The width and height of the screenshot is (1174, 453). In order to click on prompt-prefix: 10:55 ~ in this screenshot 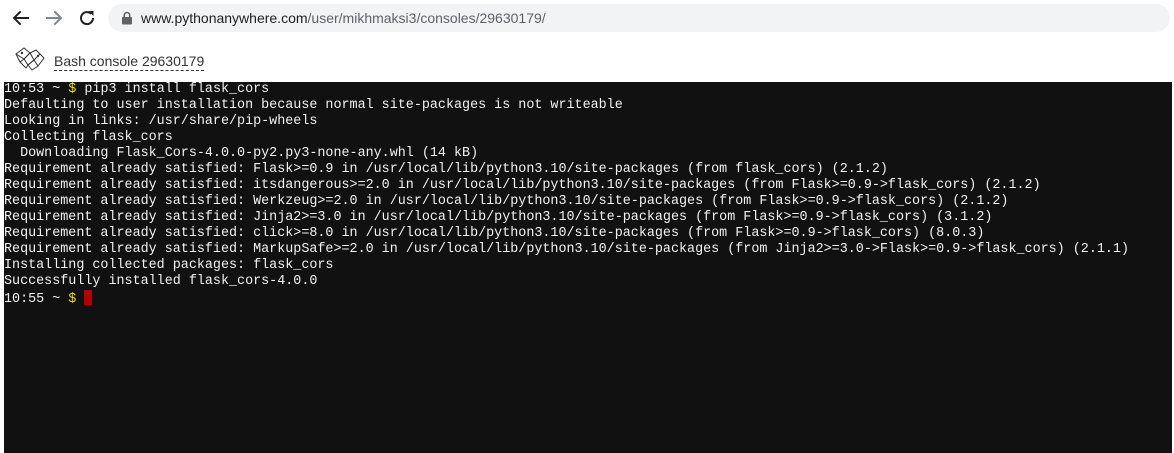, I will do `click(36, 299)`.